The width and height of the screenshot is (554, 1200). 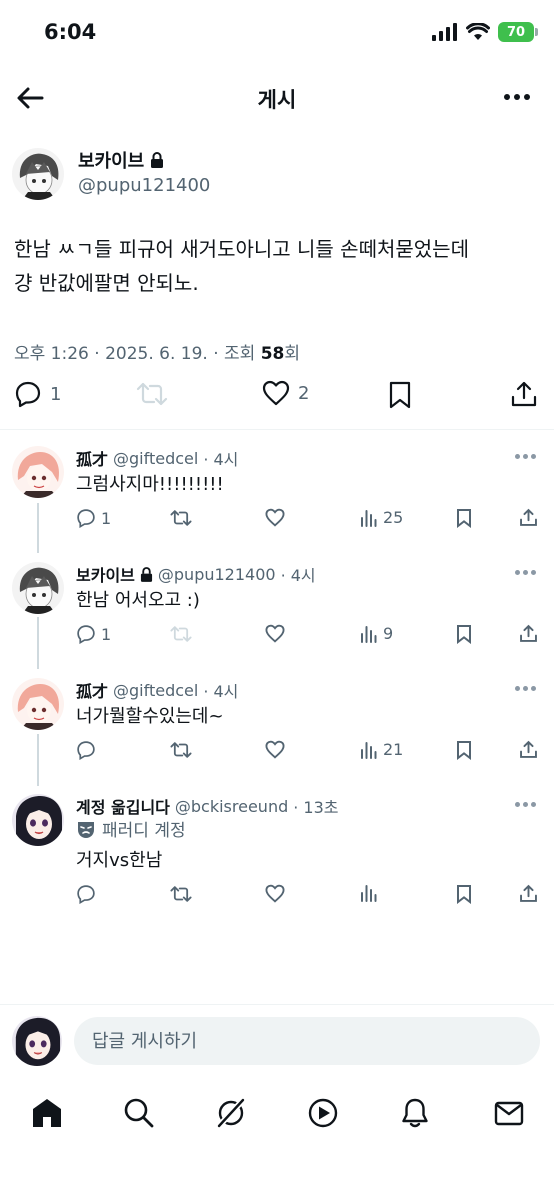 I want to click on bookmark-button, so click(x=400, y=395).